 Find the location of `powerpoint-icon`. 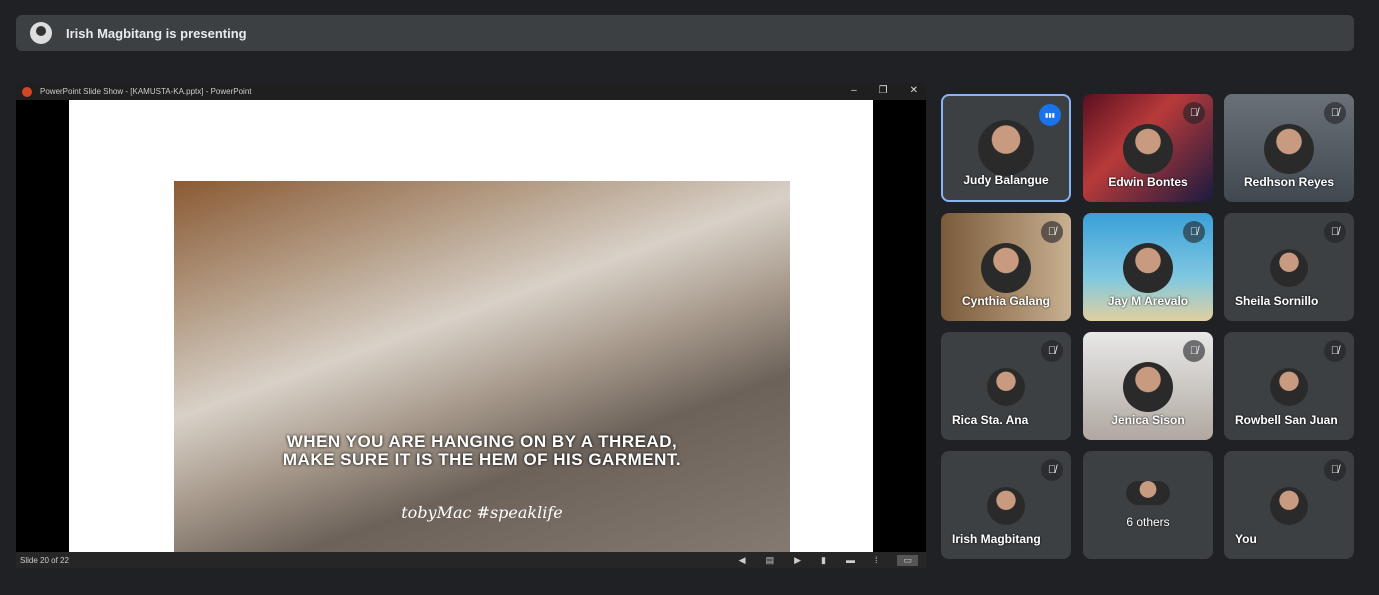

powerpoint-icon is located at coordinates (27, 91).